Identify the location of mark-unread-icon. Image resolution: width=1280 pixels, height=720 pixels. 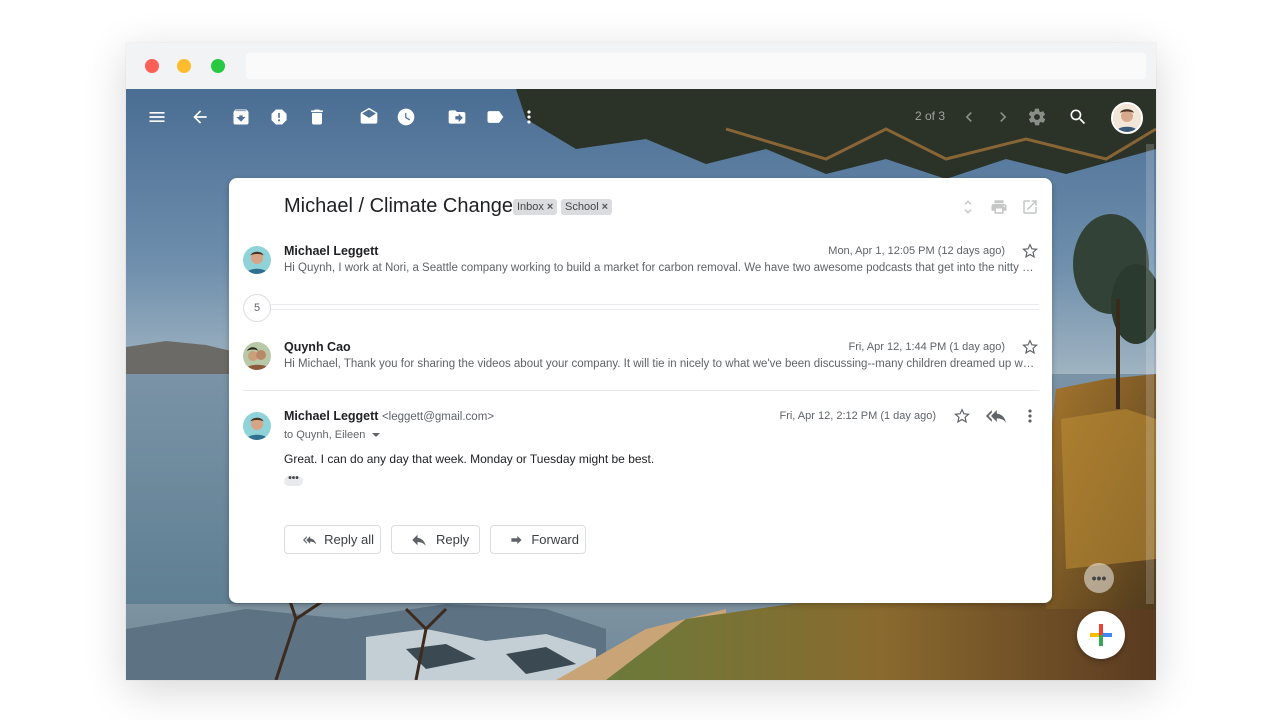
(369, 117).